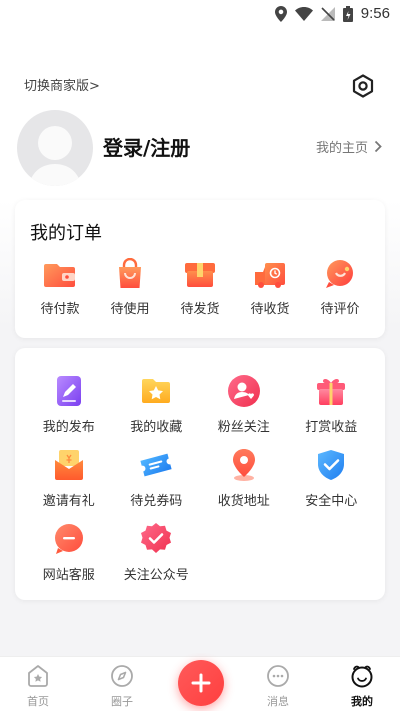 This screenshot has height=711, width=400. I want to click on service-label: 粉丝关注, so click(243, 427).